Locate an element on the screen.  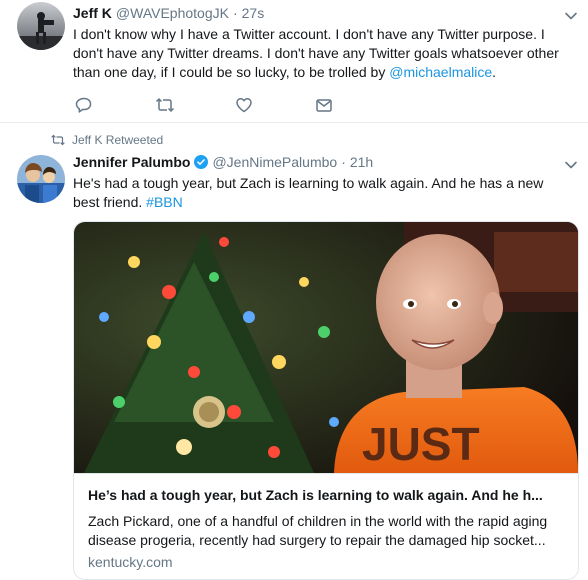
tweet-header: Jeff K @WAVEphotogJK · 27s is located at coordinates (170, 13).